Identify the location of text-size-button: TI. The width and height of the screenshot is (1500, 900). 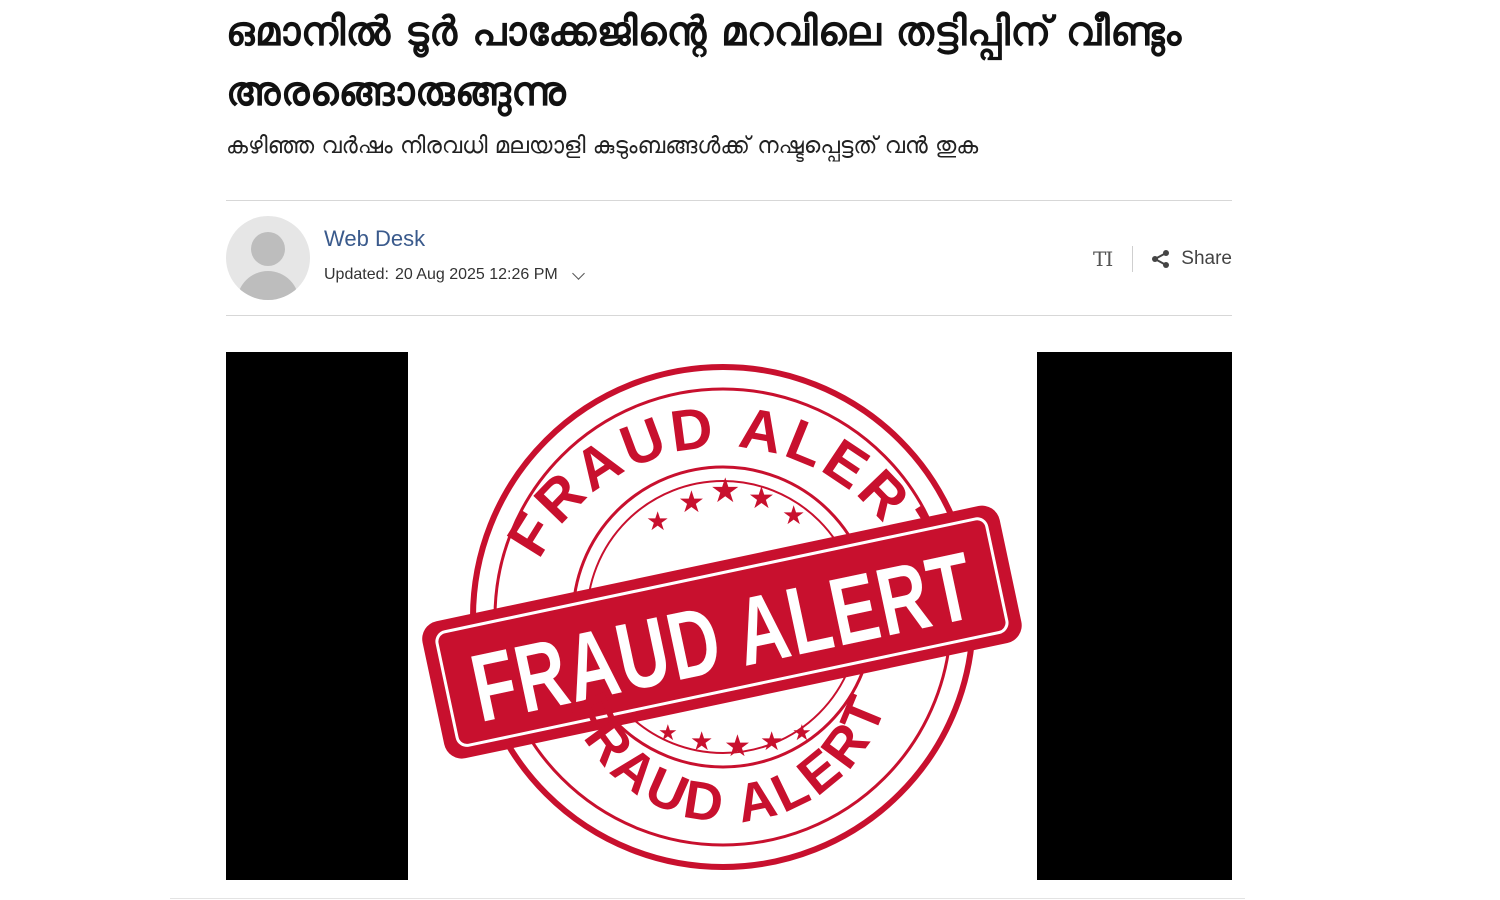
(1103, 259).